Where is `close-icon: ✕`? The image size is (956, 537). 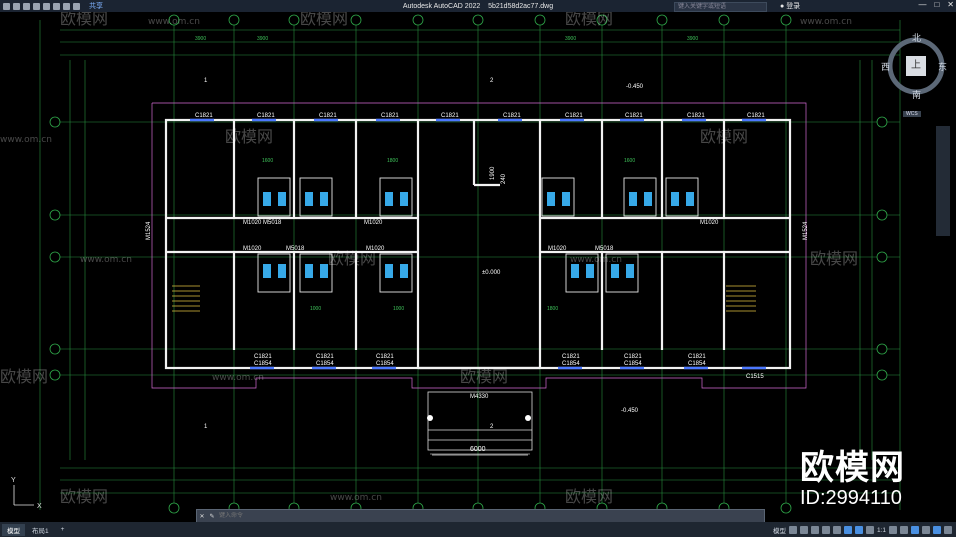
close-icon: ✕ is located at coordinates (950, 4).